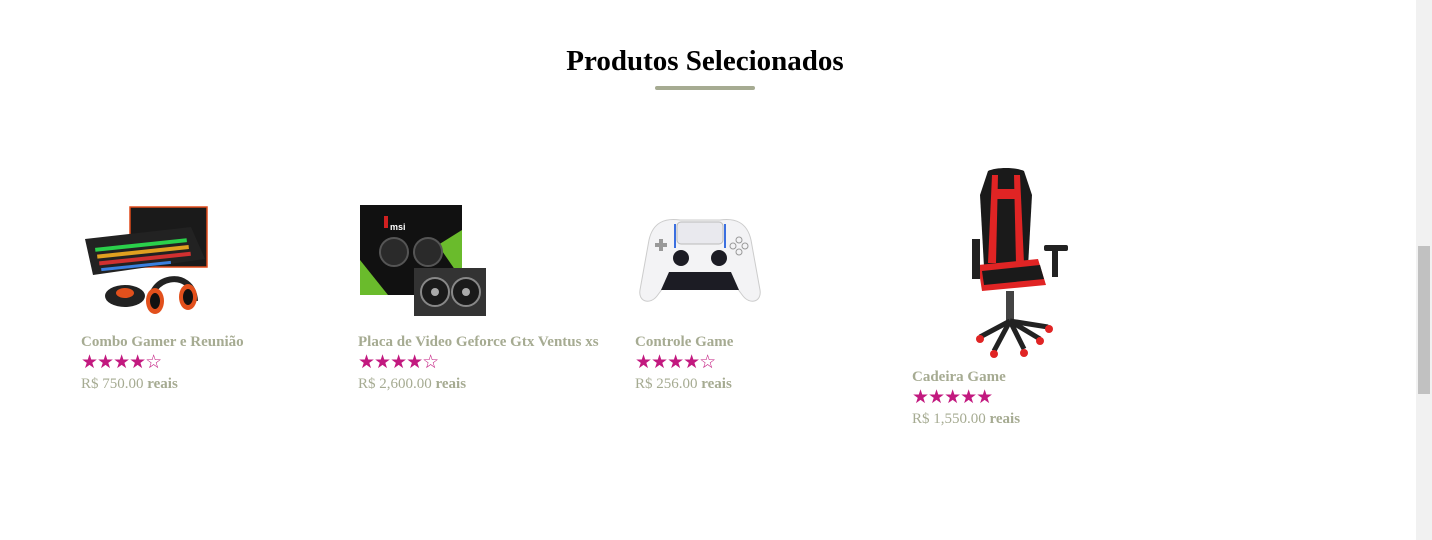 The width and height of the screenshot is (1432, 540). I want to click on product-name: Controle Game, so click(700, 342).